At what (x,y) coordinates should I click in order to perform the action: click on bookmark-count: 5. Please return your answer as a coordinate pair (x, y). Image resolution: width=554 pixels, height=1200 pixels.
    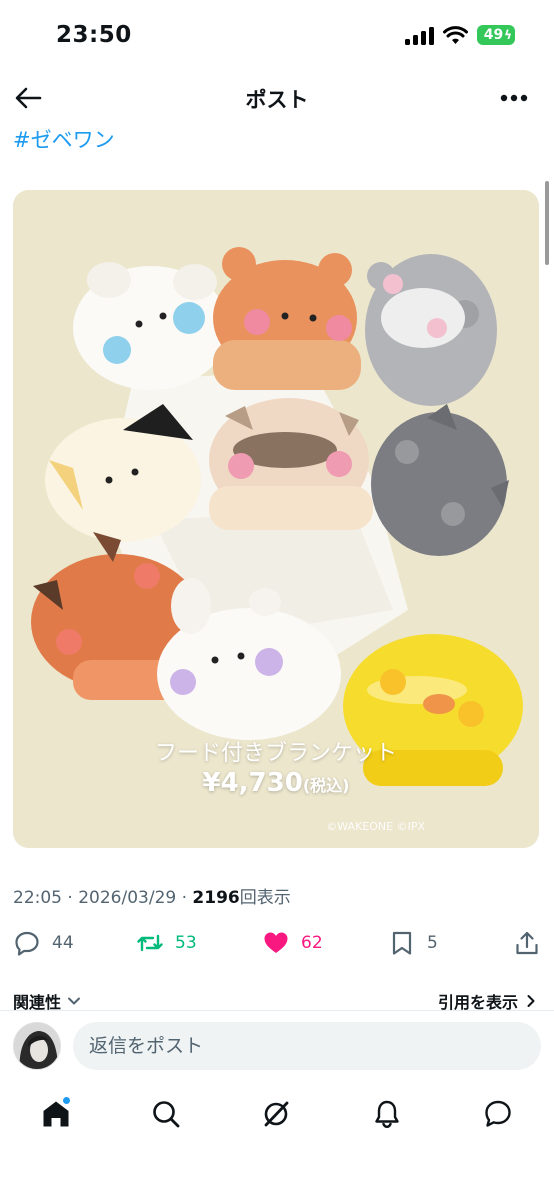
    Looking at the image, I should click on (432, 943).